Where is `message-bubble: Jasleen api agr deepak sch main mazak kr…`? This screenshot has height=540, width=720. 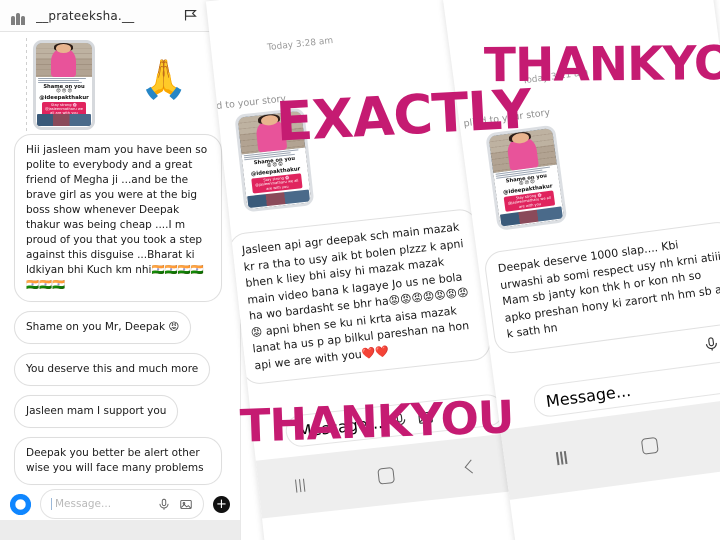
message-bubble: Jasleen api agr deepak sch main mazak kr… is located at coordinates (360, 296).